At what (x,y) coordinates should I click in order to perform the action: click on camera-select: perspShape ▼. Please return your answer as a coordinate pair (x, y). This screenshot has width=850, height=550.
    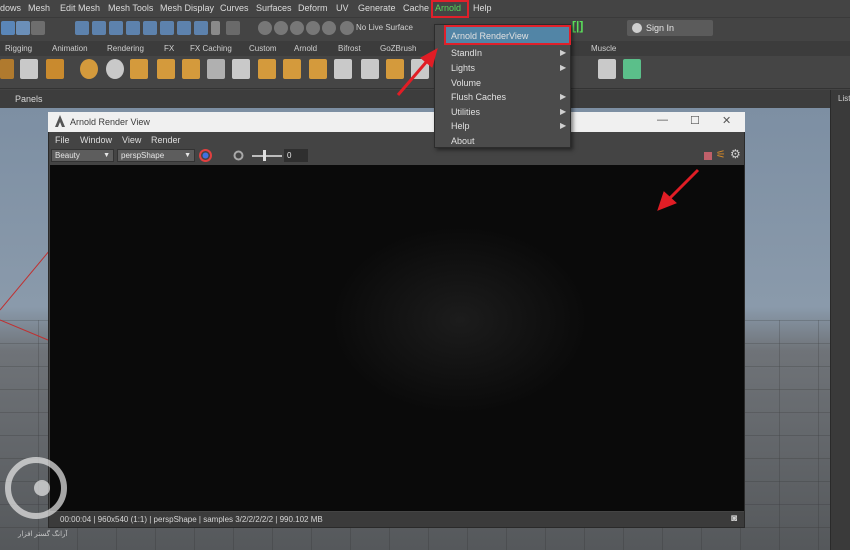
    Looking at the image, I should click on (156, 155).